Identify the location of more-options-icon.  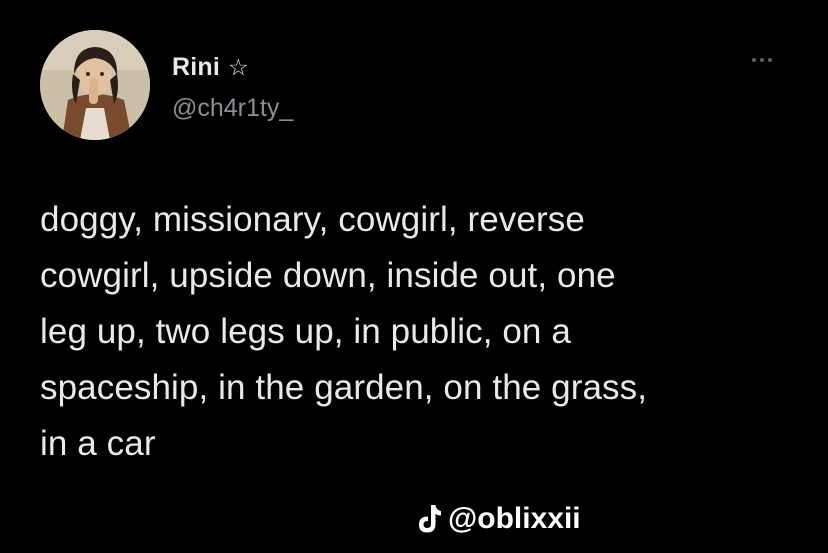
(762, 60).